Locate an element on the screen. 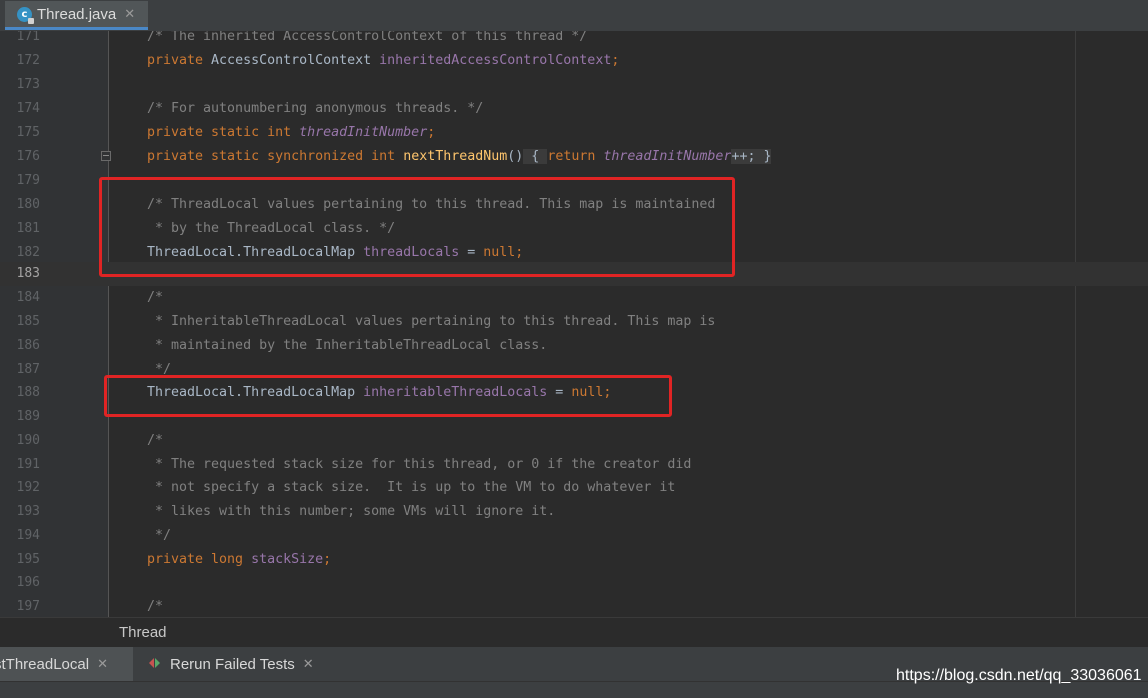  line-number: 183 is located at coordinates (28, 273).